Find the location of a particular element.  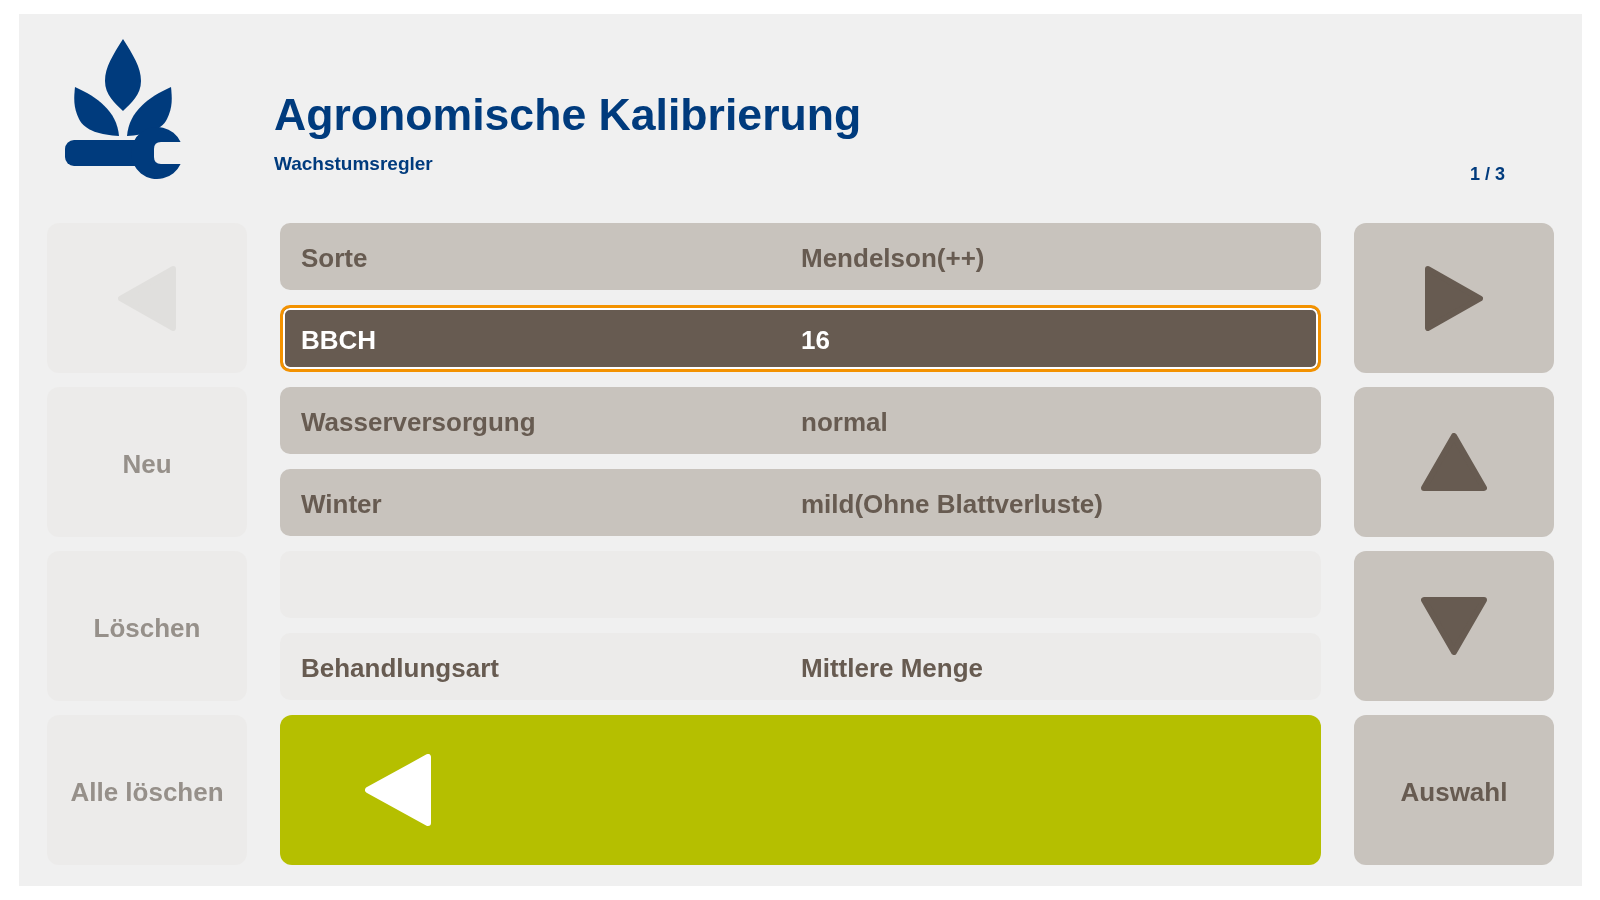

setting-row: Wasserversorgung normal is located at coordinates (800, 420).